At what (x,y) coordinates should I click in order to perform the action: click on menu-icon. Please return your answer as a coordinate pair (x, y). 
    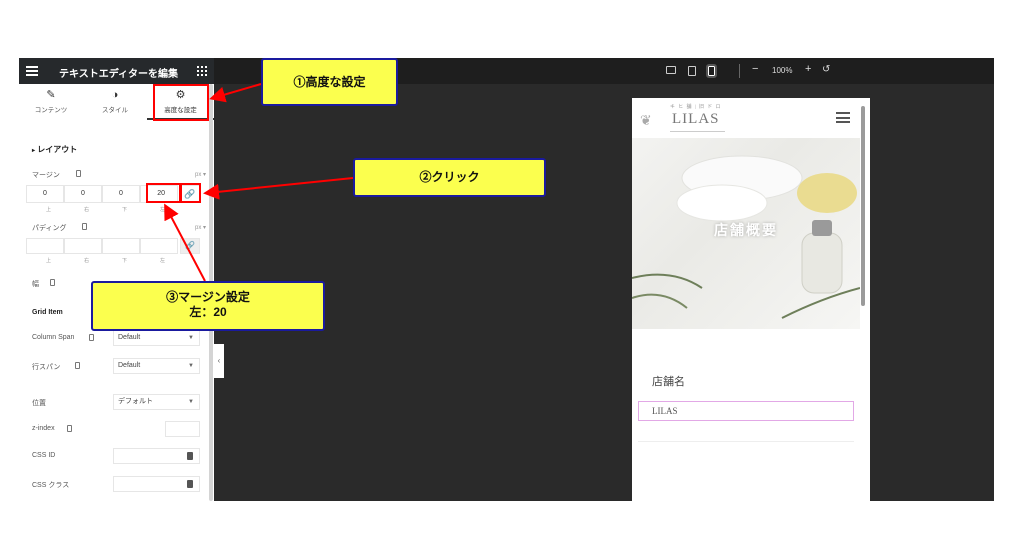
    Looking at the image, I should click on (32, 71).